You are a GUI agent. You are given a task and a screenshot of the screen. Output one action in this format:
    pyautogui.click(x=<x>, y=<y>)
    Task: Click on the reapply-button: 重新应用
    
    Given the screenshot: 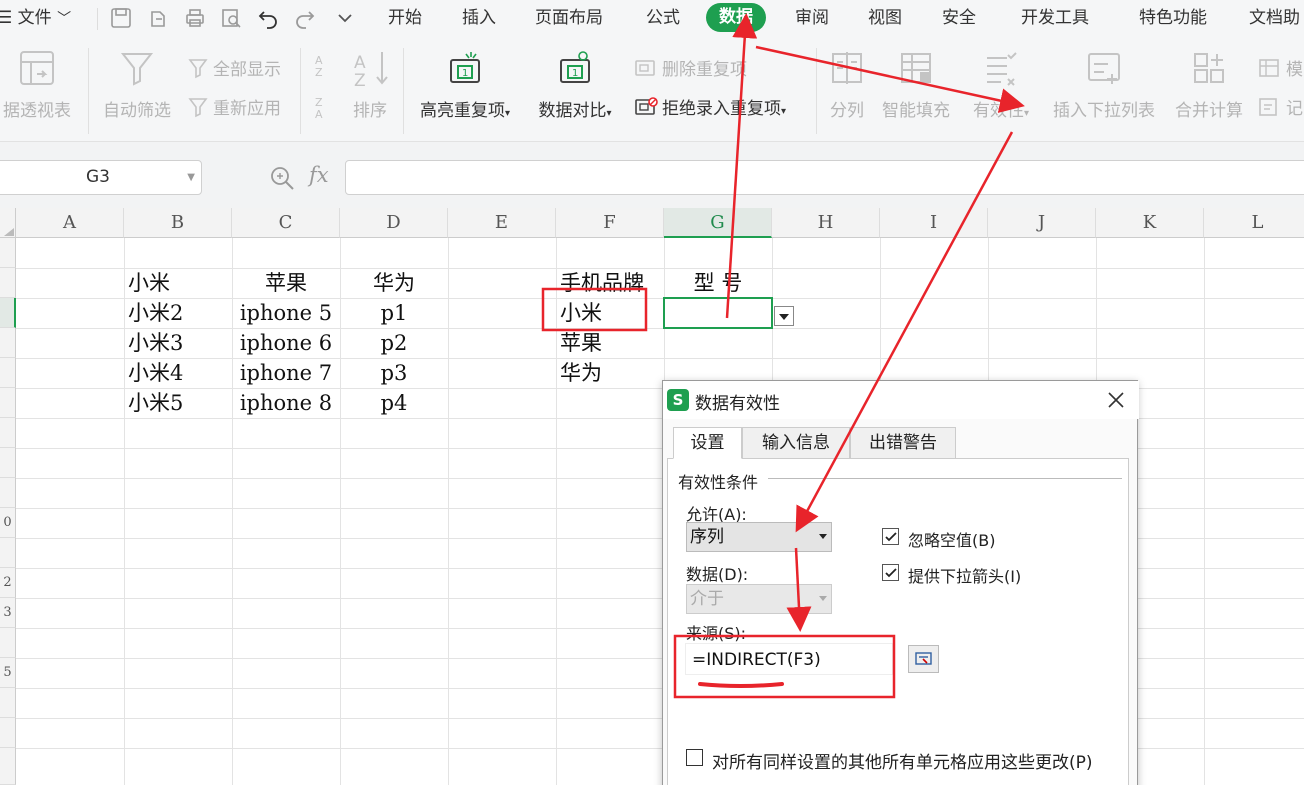 What is the action you would take?
    pyautogui.click(x=234, y=106)
    